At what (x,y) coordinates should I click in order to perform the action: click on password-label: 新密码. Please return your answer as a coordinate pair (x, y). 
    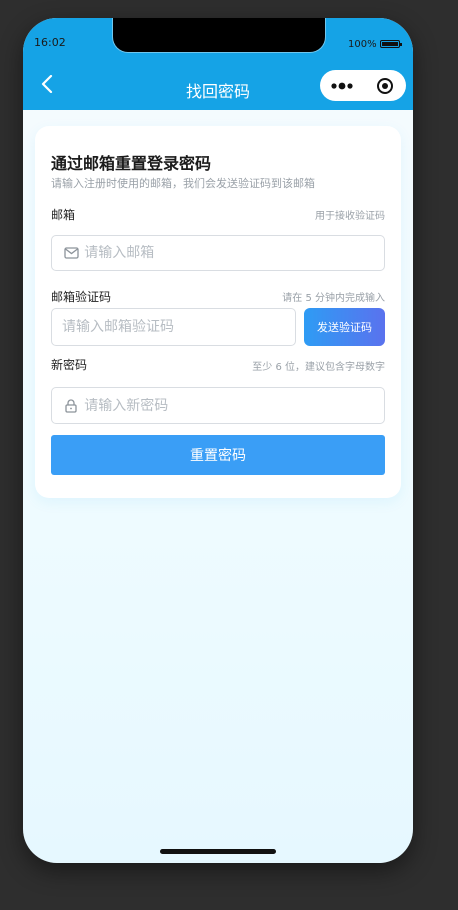
    Looking at the image, I should click on (69, 365).